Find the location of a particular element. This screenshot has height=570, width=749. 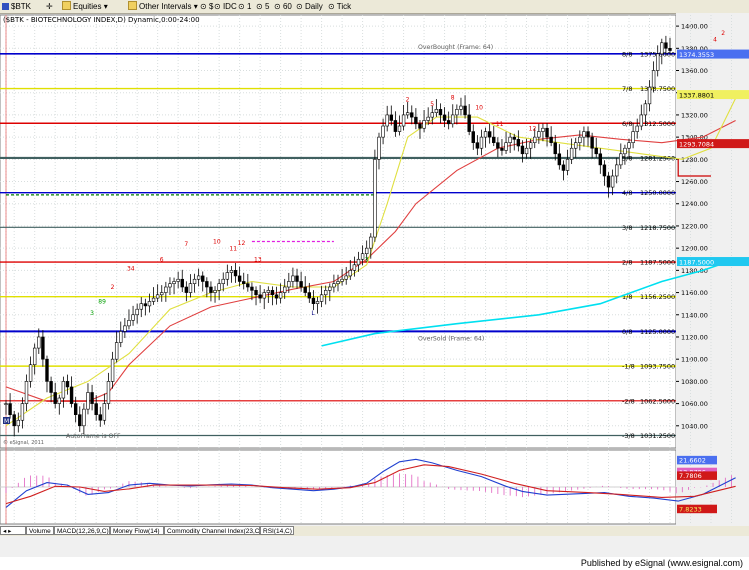

sequence-count-label: 6 is located at coordinates (162, 259).